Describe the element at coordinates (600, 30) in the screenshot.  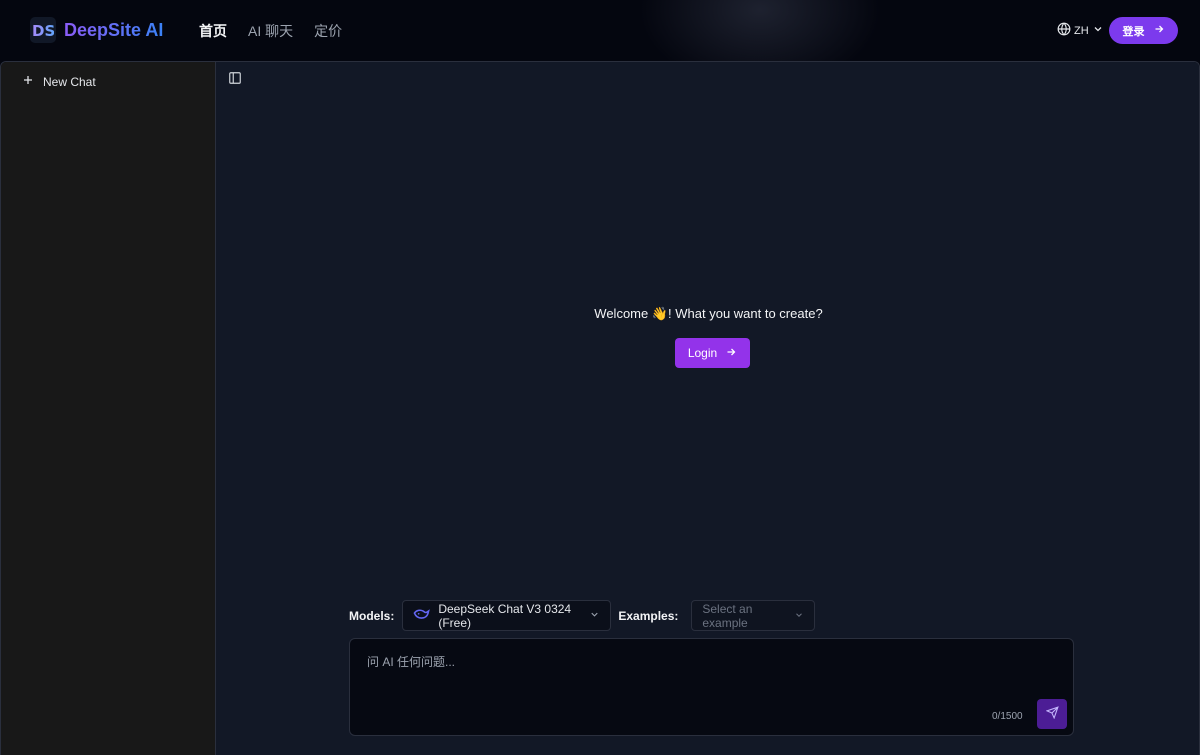
I see `top-navbar: DS DeepSite AI 首页 AI 聊天 定价 ZH 登录` at that location.